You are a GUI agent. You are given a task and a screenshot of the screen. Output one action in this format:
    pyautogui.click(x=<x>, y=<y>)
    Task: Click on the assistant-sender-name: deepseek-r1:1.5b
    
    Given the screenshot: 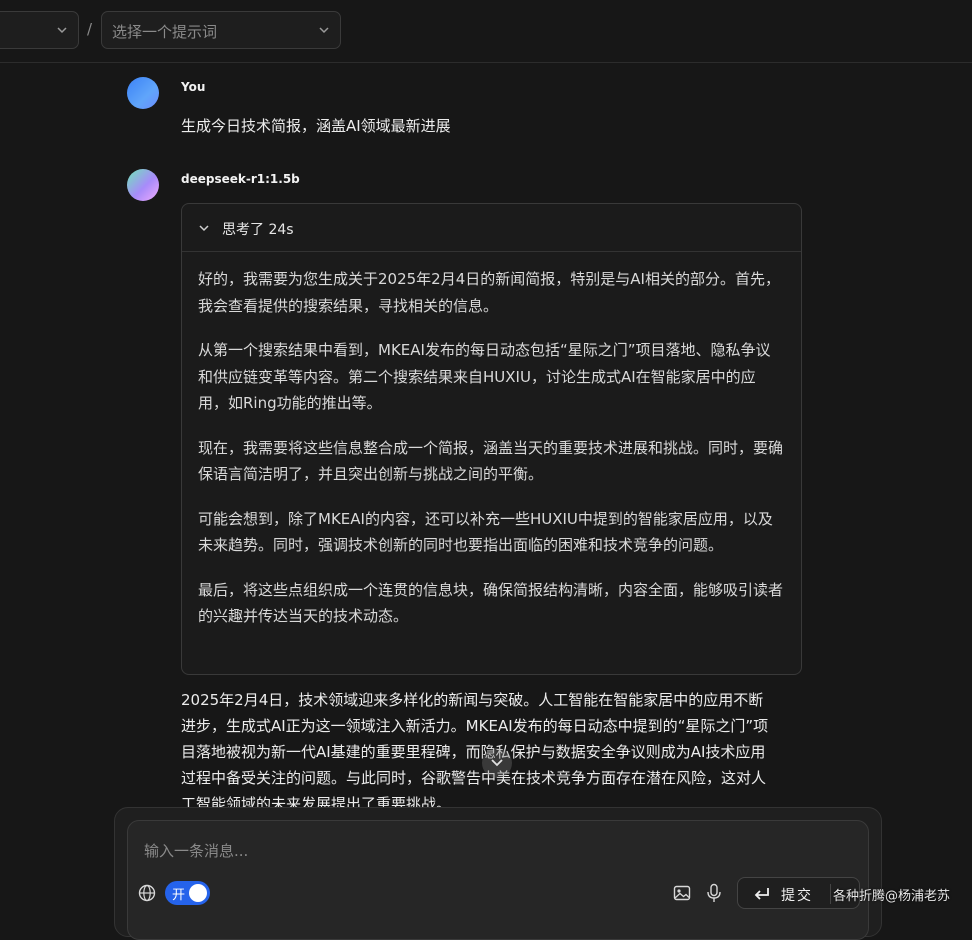 What is the action you would take?
    pyautogui.click(x=240, y=179)
    